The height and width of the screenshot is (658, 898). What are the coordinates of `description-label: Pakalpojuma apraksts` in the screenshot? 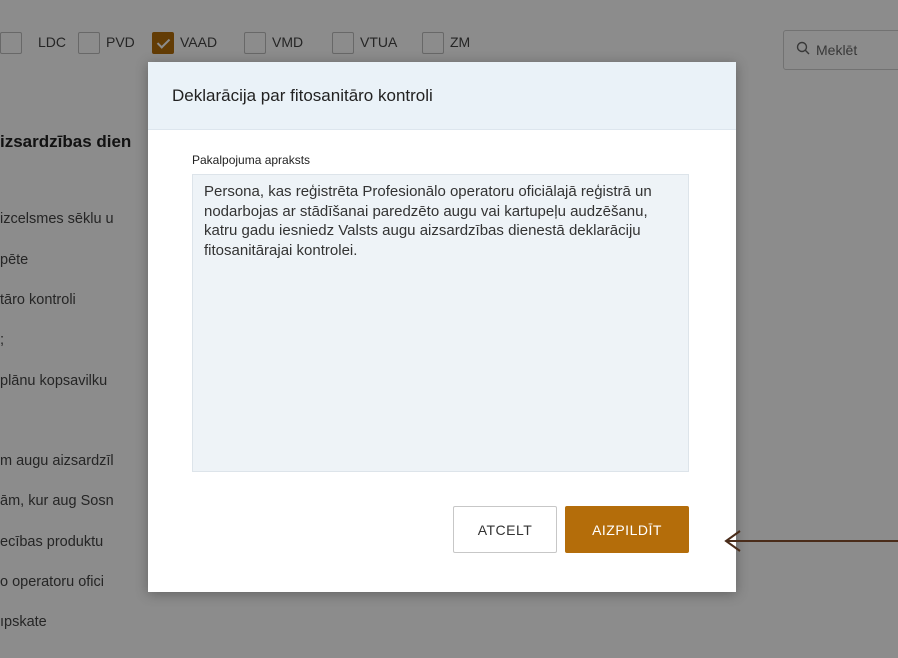 It's located at (251, 160).